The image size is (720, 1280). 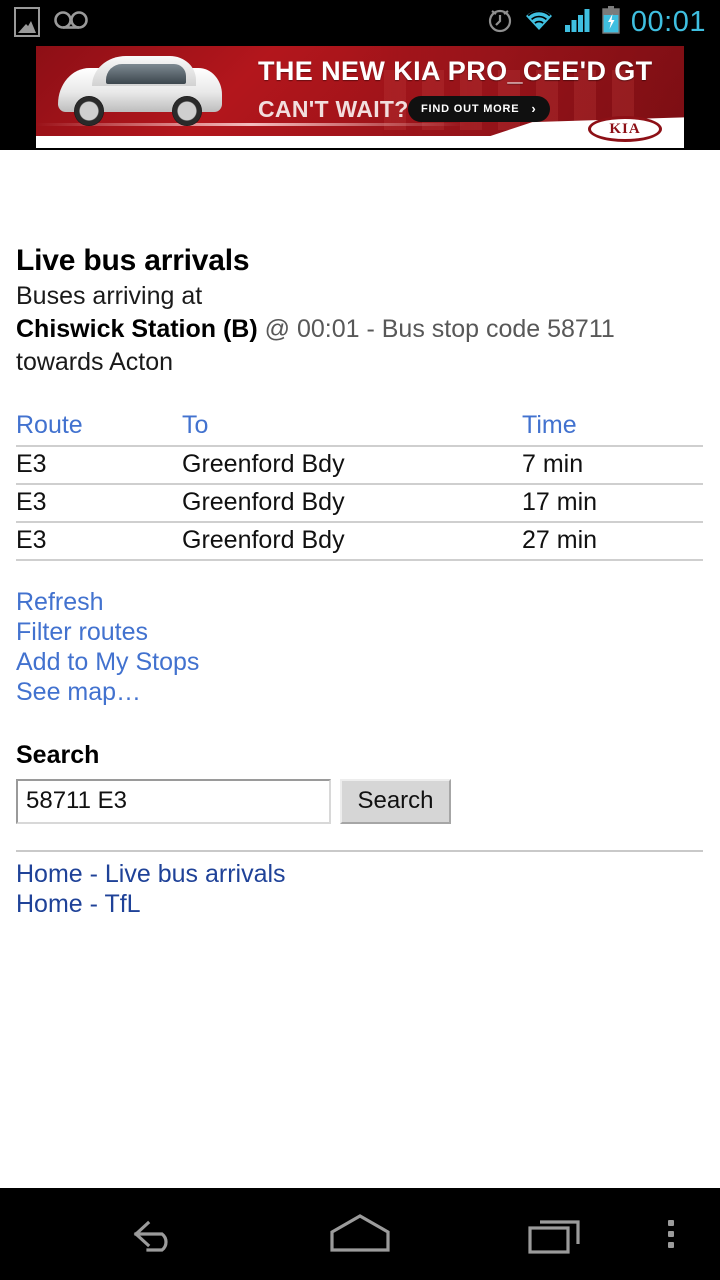 I want to click on column-header-to: To, so click(x=352, y=428).